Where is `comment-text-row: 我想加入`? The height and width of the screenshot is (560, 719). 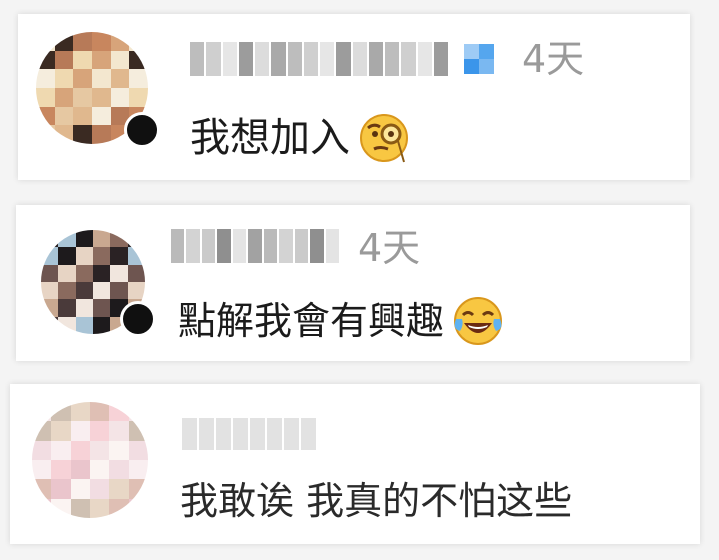
comment-text-row: 我想加入 is located at coordinates (300, 138).